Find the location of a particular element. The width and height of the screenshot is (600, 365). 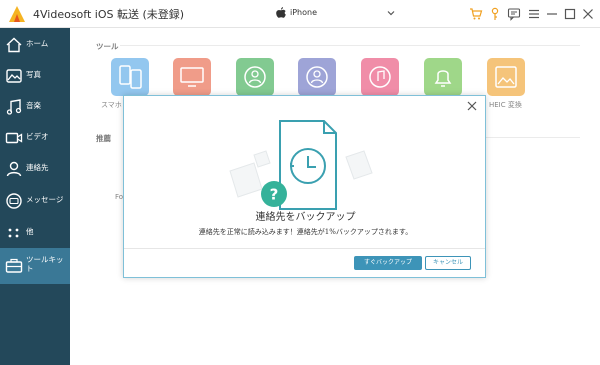

sidebar-item-label: ツールキット is located at coordinates (45, 264).